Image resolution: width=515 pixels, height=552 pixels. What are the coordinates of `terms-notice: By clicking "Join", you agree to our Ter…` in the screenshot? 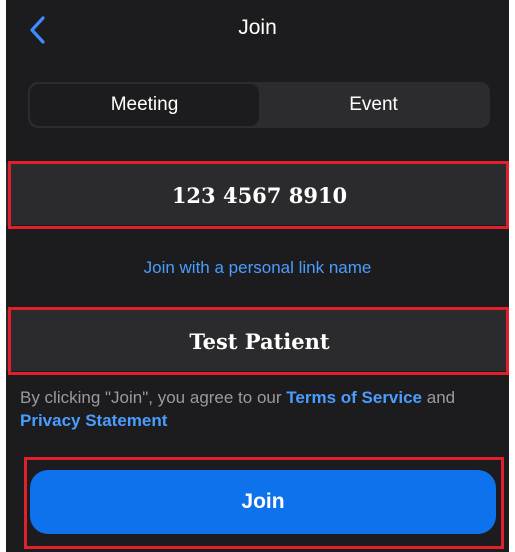 It's located at (255, 409).